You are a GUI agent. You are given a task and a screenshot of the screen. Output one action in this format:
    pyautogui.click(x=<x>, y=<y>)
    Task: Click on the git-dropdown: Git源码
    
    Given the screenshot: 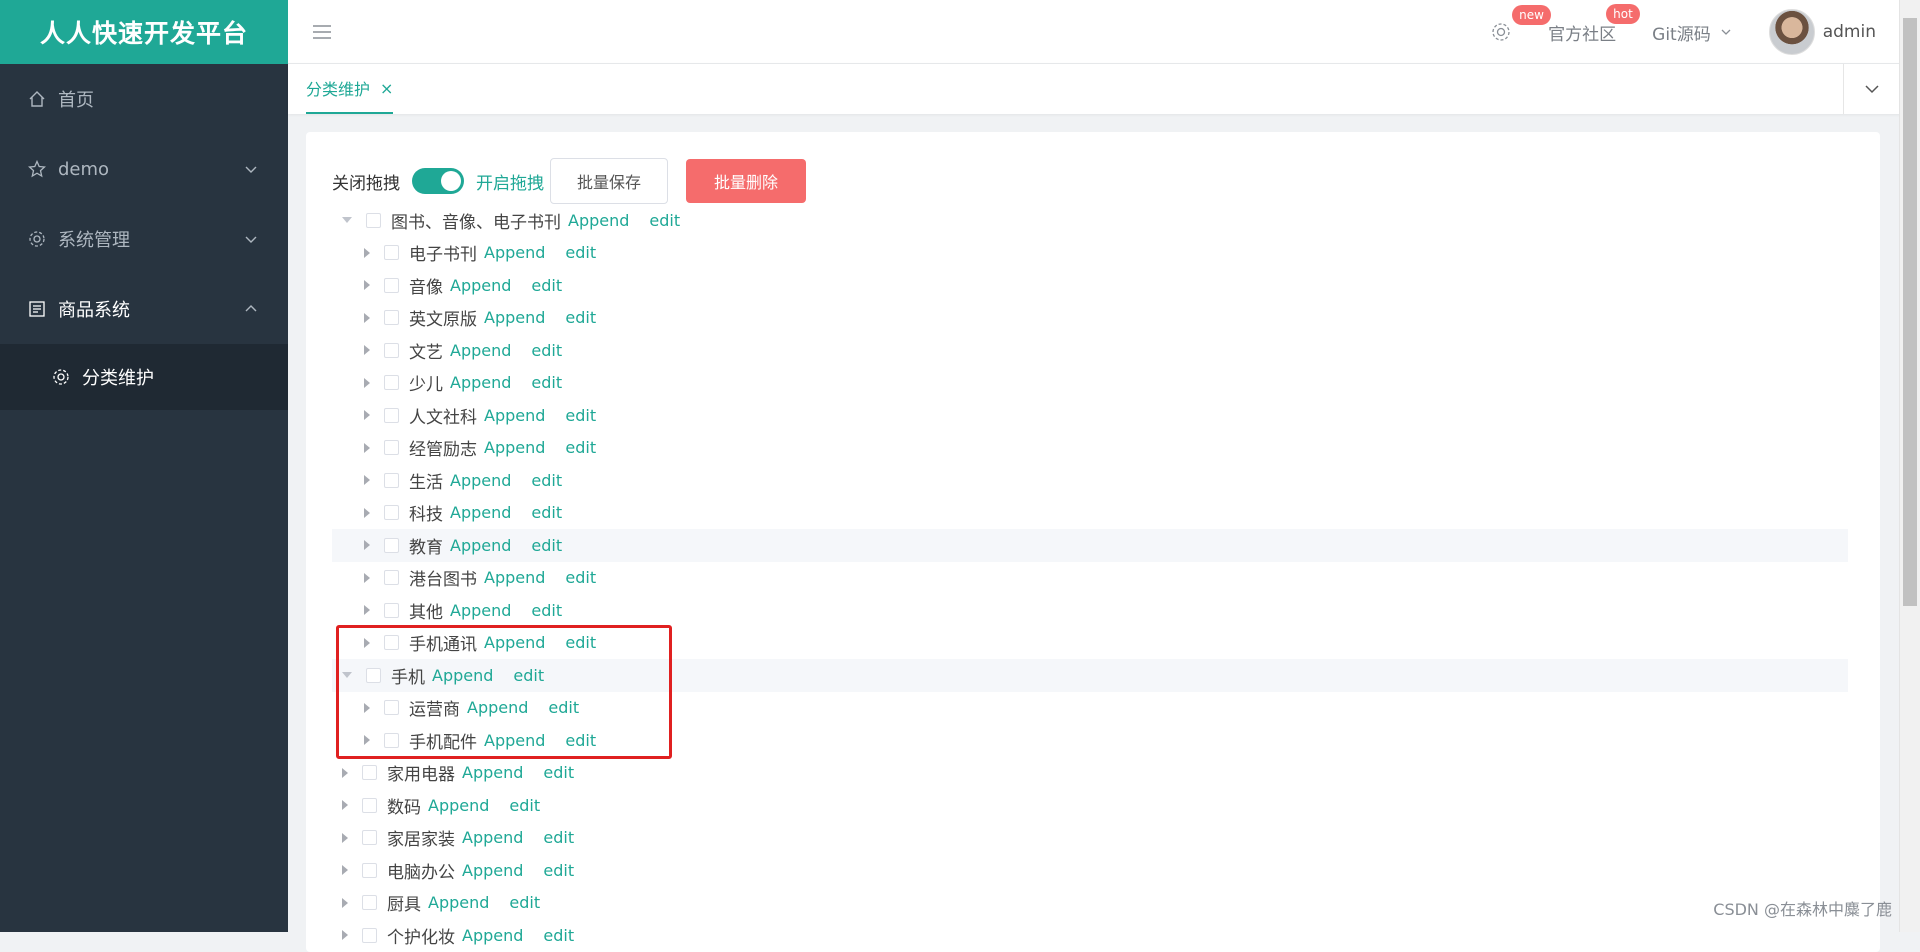 What is the action you would take?
    pyautogui.click(x=1692, y=32)
    